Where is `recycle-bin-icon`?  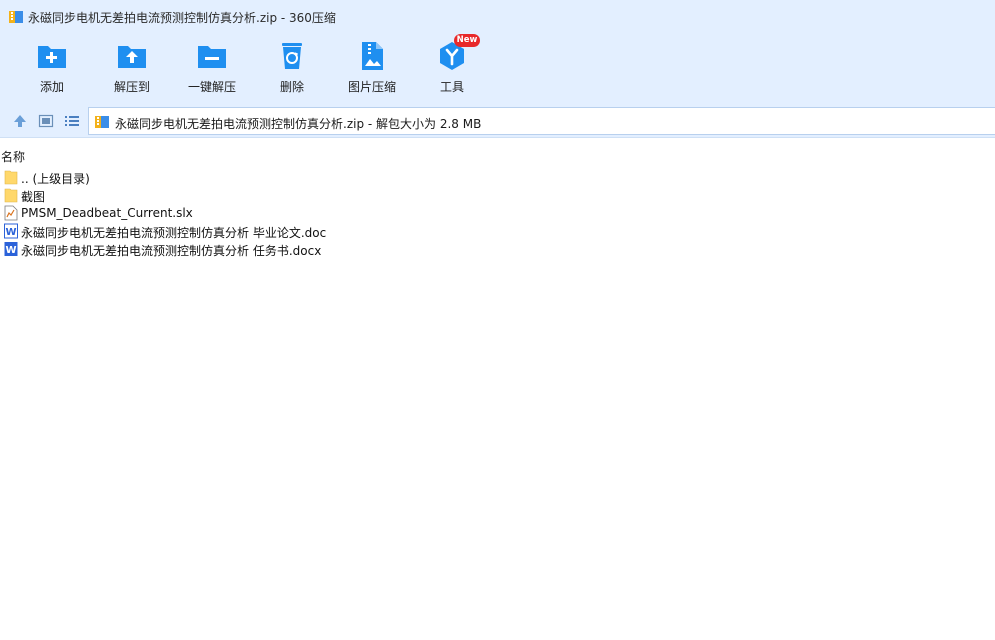
recycle-bin-icon is located at coordinates (292, 56).